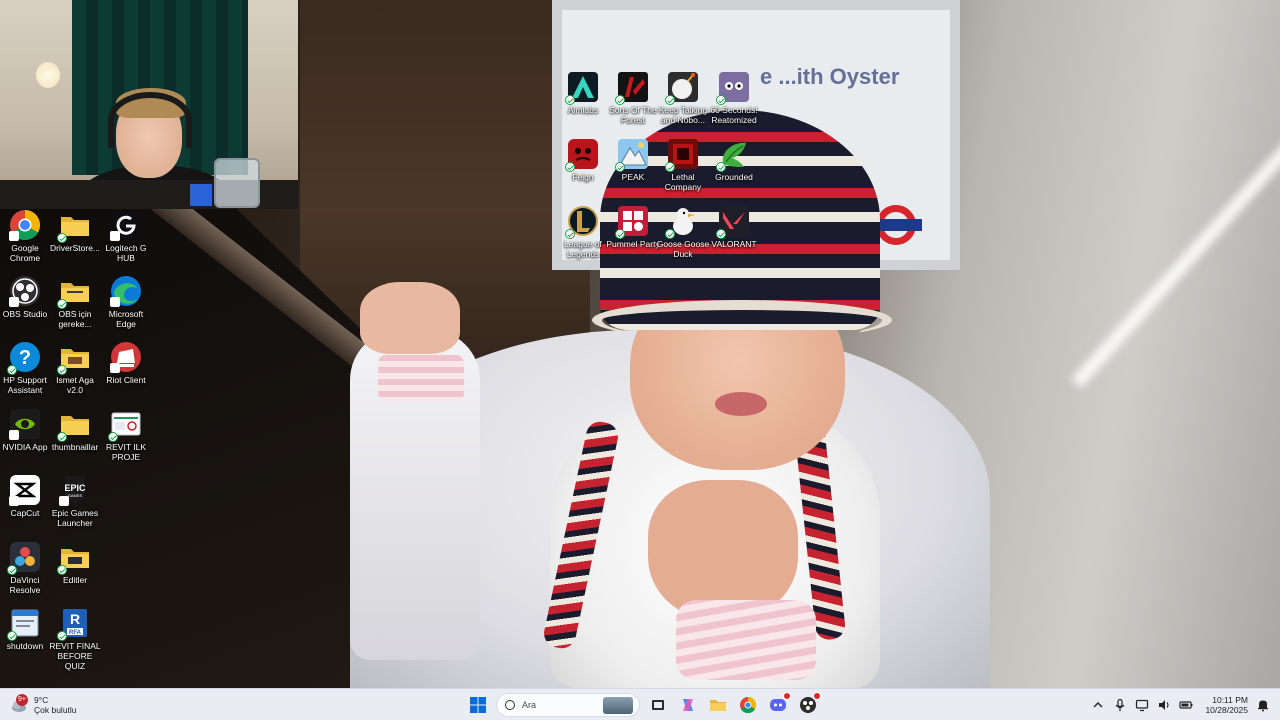 This screenshot has height=720, width=1280. Describe the element at coordinates (126, 452) in the screenshot. I see `desktop-icon-label: REVIT ILK PROJE` at that location.